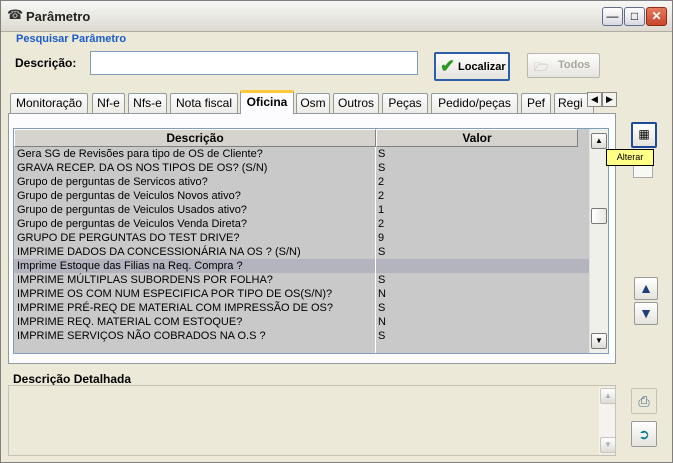 This screenshot has width=673, height=463. What do you see at coordinates (594, 99) in the screenshot?
I see `tab-scroll-left-icon: ◀` at bounding box center [594, 99].